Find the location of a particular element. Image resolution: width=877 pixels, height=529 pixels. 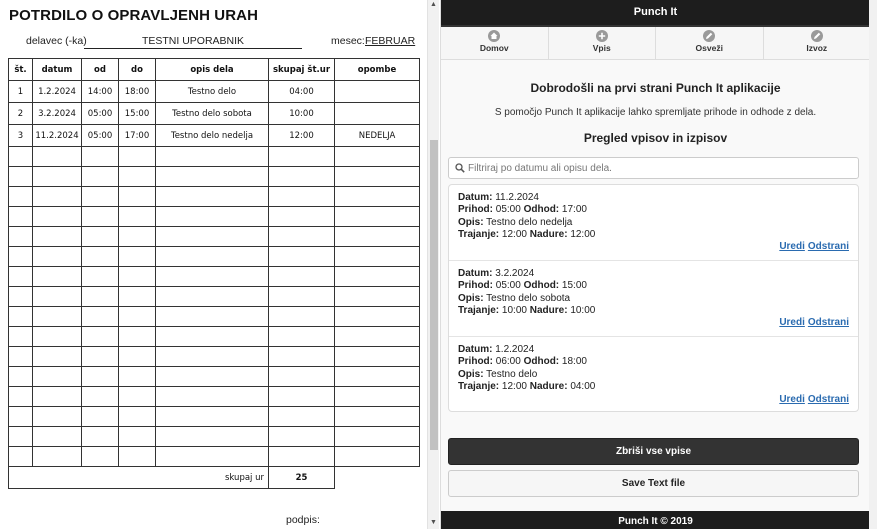

app-header: Punch It is located at coordinates (655, 13).